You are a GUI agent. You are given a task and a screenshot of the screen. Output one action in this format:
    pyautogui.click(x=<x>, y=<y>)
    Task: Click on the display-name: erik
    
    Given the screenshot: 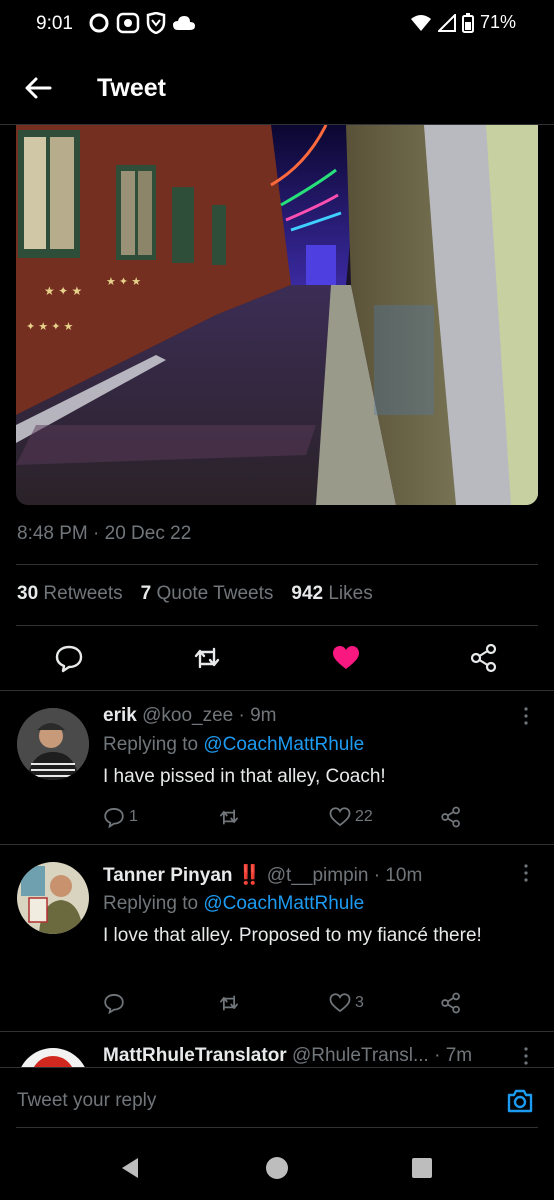 What is the action you would take?
    pyautogui.click(x=120, y=715)
    